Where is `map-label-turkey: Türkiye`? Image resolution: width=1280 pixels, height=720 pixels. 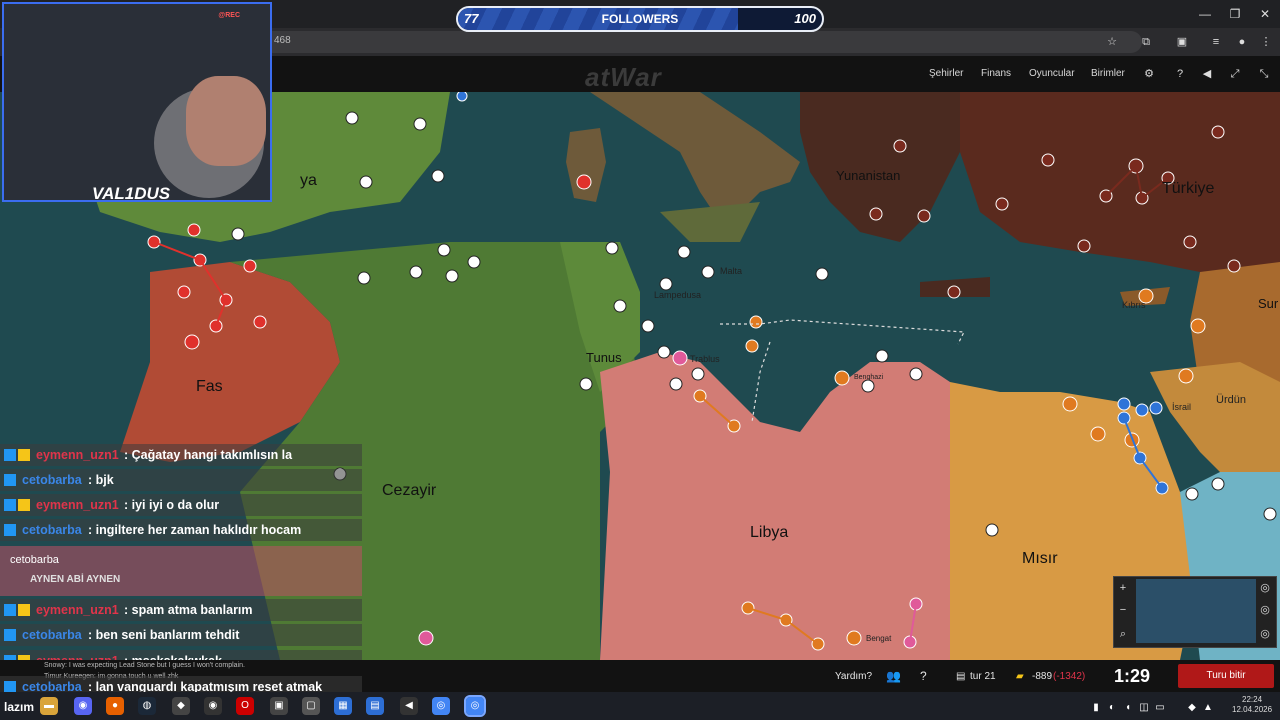
map-label-turkey: Türkiye is located at coordinates (1188, 188).